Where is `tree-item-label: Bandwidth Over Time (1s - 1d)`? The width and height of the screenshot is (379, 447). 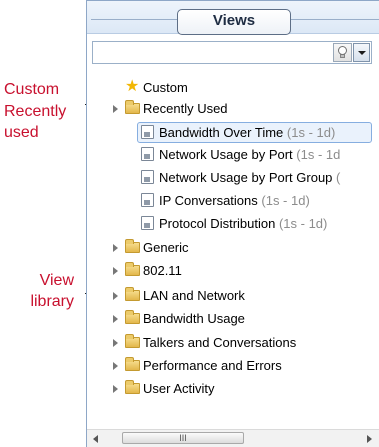 tree-item-label: Bandwidth Over Time (1s - 1d) is located at coordinates (247, 132).